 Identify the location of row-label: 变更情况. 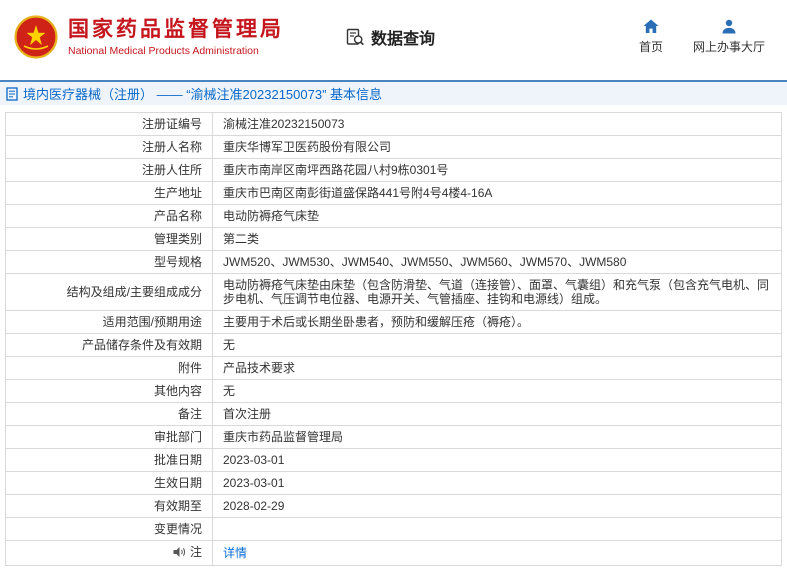
(109, 529).